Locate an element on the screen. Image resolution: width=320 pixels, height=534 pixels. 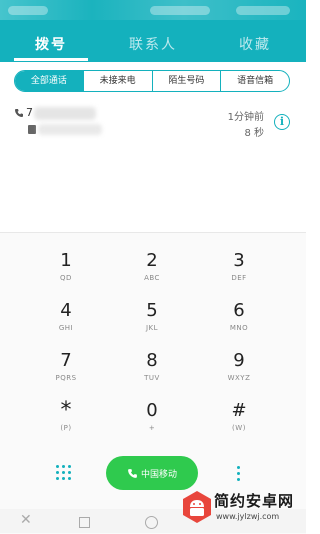
call-button: 中国移动 is located at coordinates (152, 473).